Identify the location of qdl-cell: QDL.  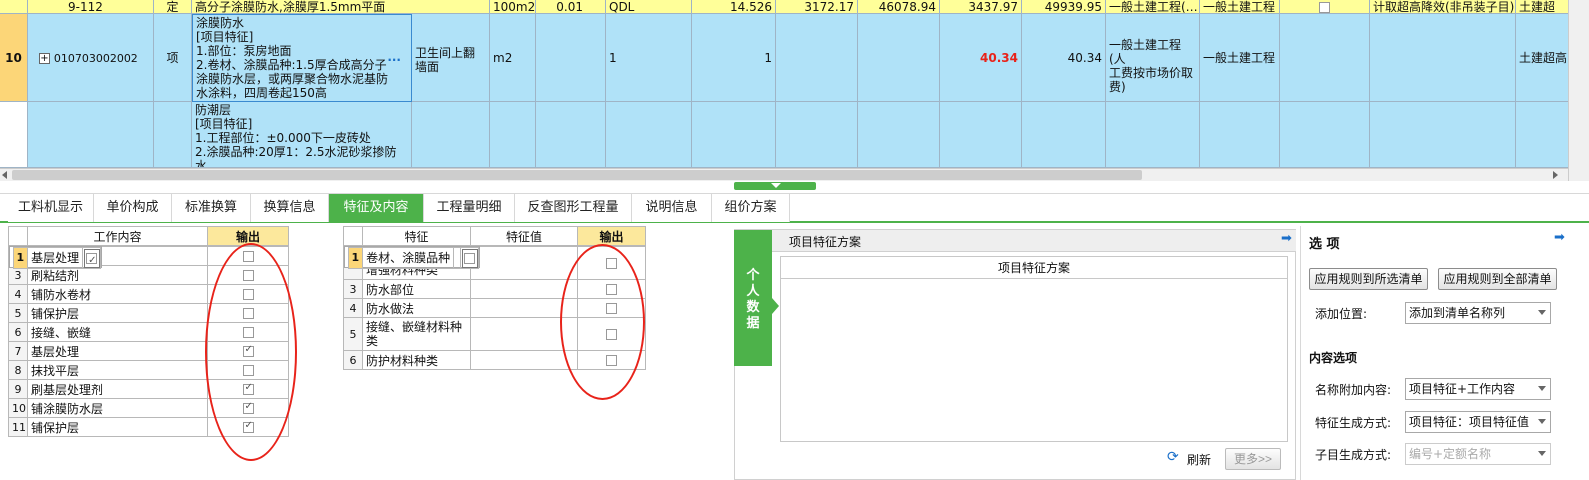
(649, 7).